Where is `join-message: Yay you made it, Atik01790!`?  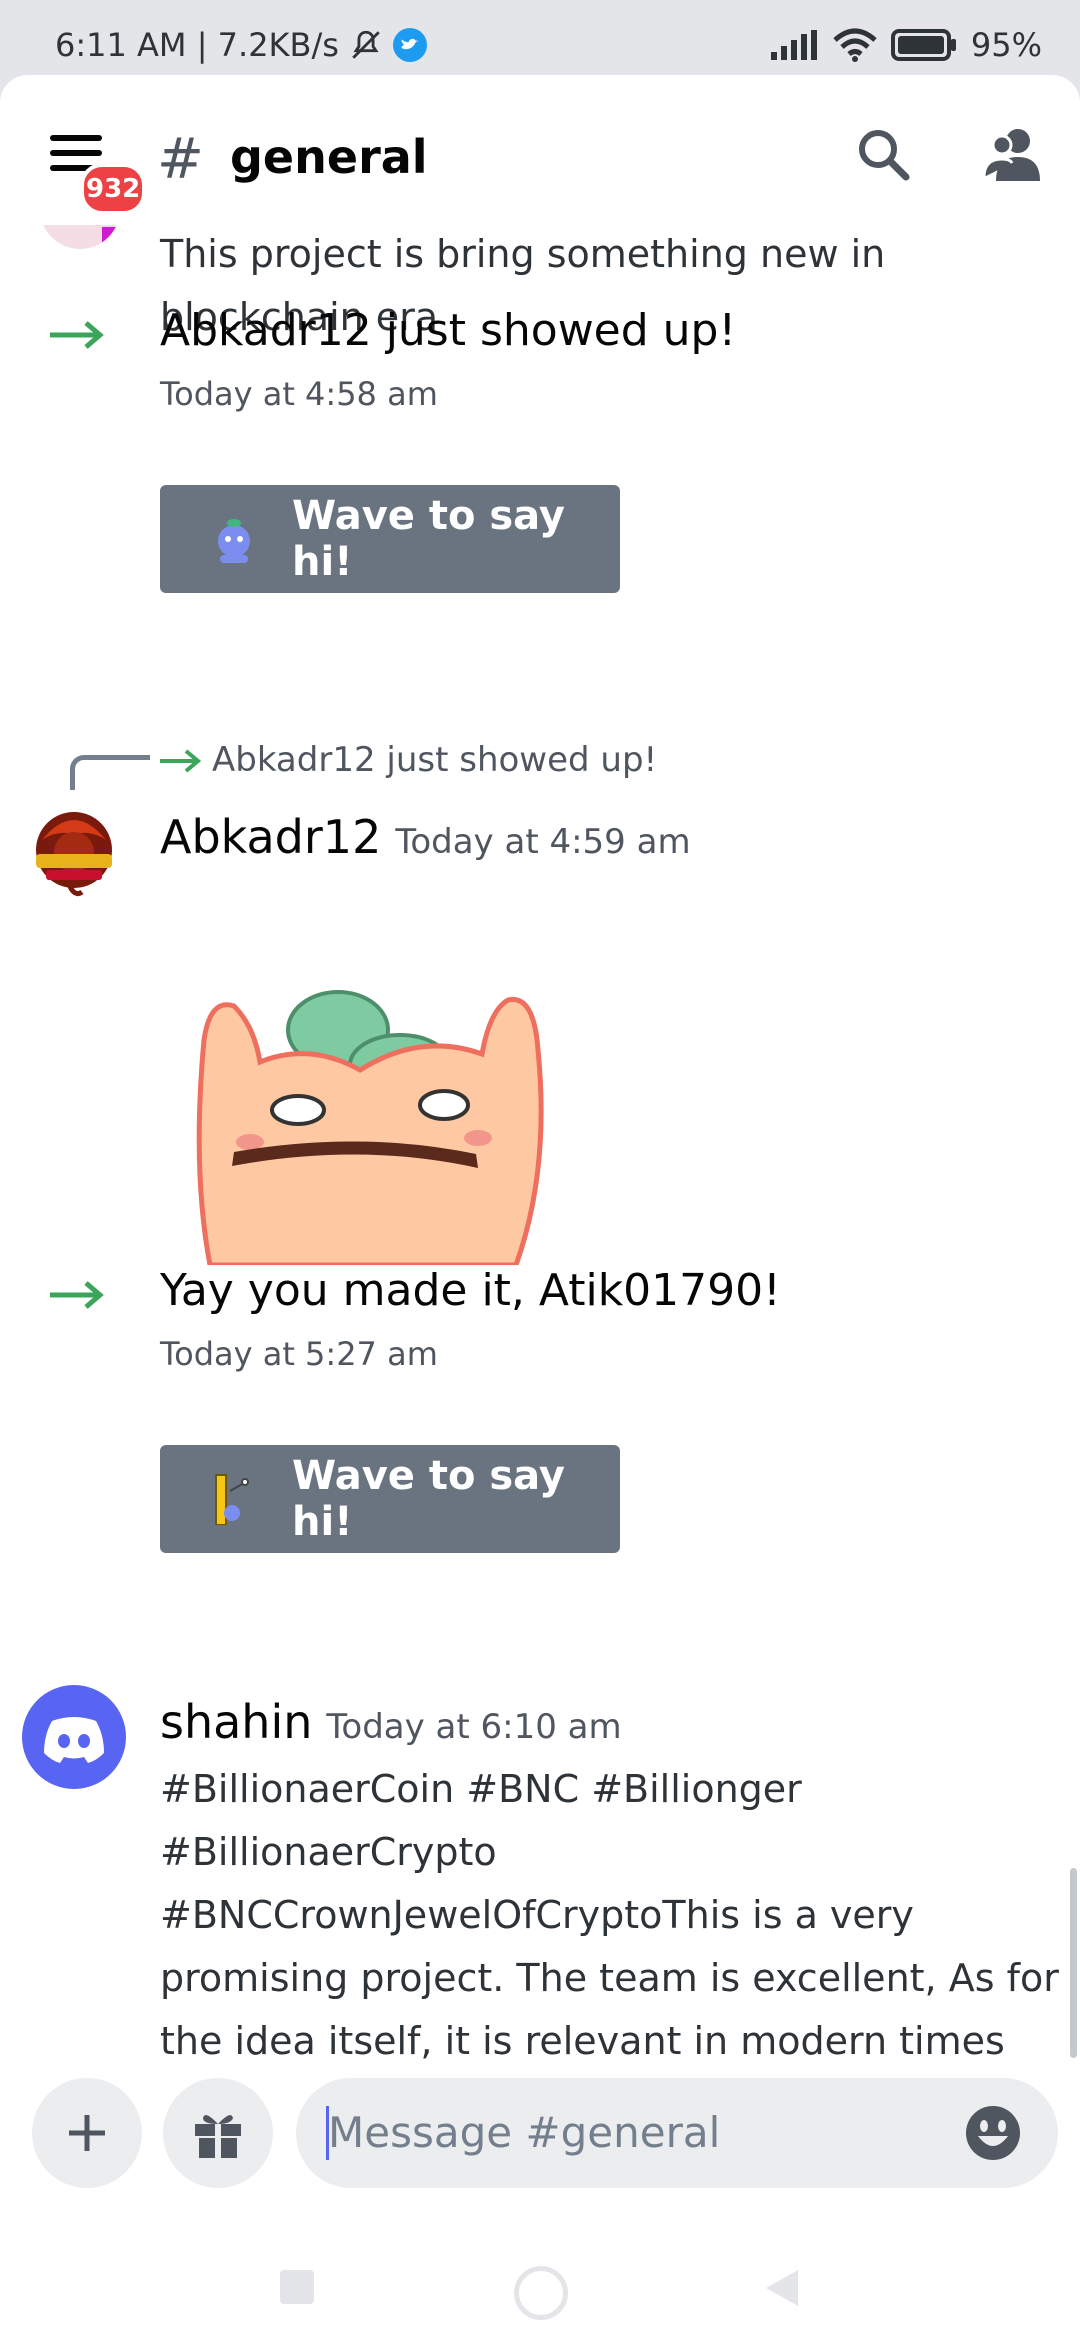
join-message: Yay you made it, Atik01790! is located at coordinates (470, 1290).